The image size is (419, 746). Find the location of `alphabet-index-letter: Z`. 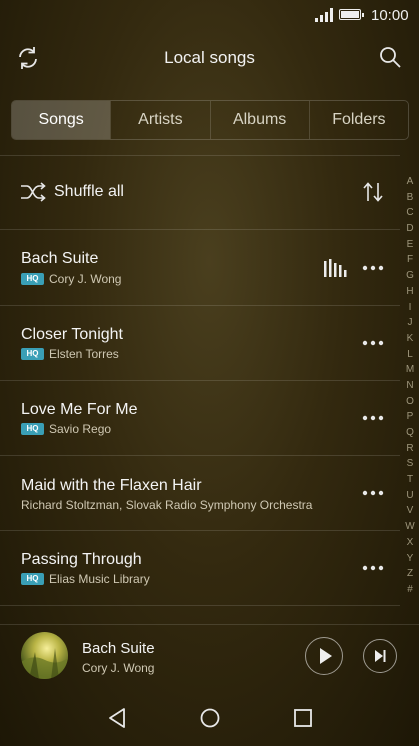

alphabet-index-letter: Z is located at coordinates (410, 574).